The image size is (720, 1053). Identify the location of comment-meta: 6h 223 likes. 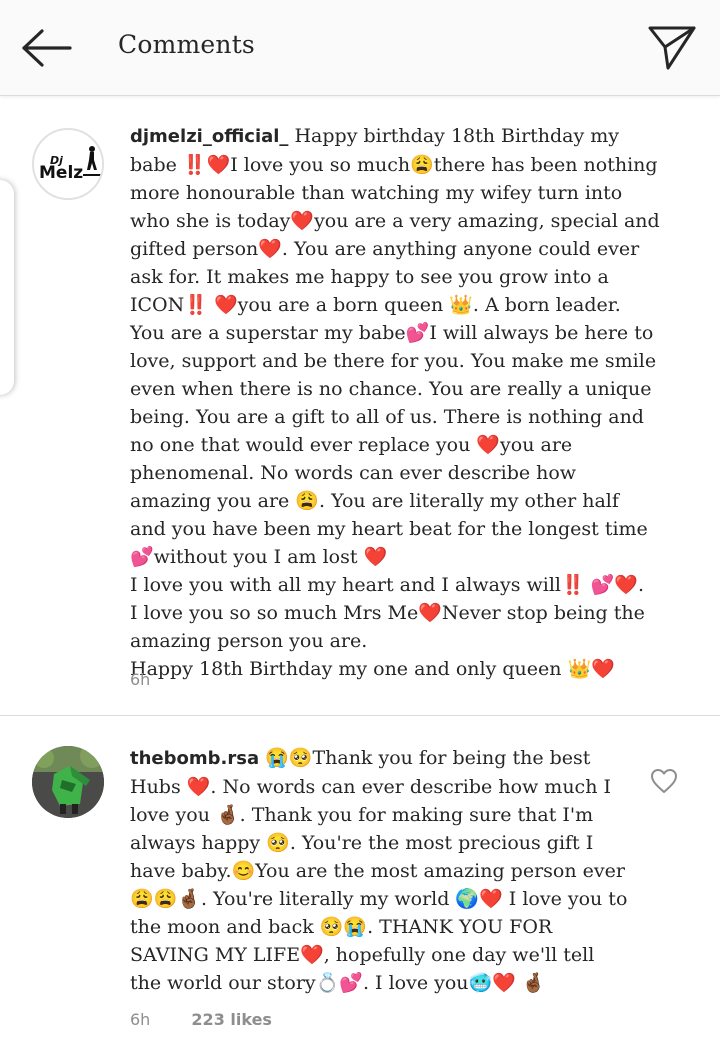
(219, 1019).